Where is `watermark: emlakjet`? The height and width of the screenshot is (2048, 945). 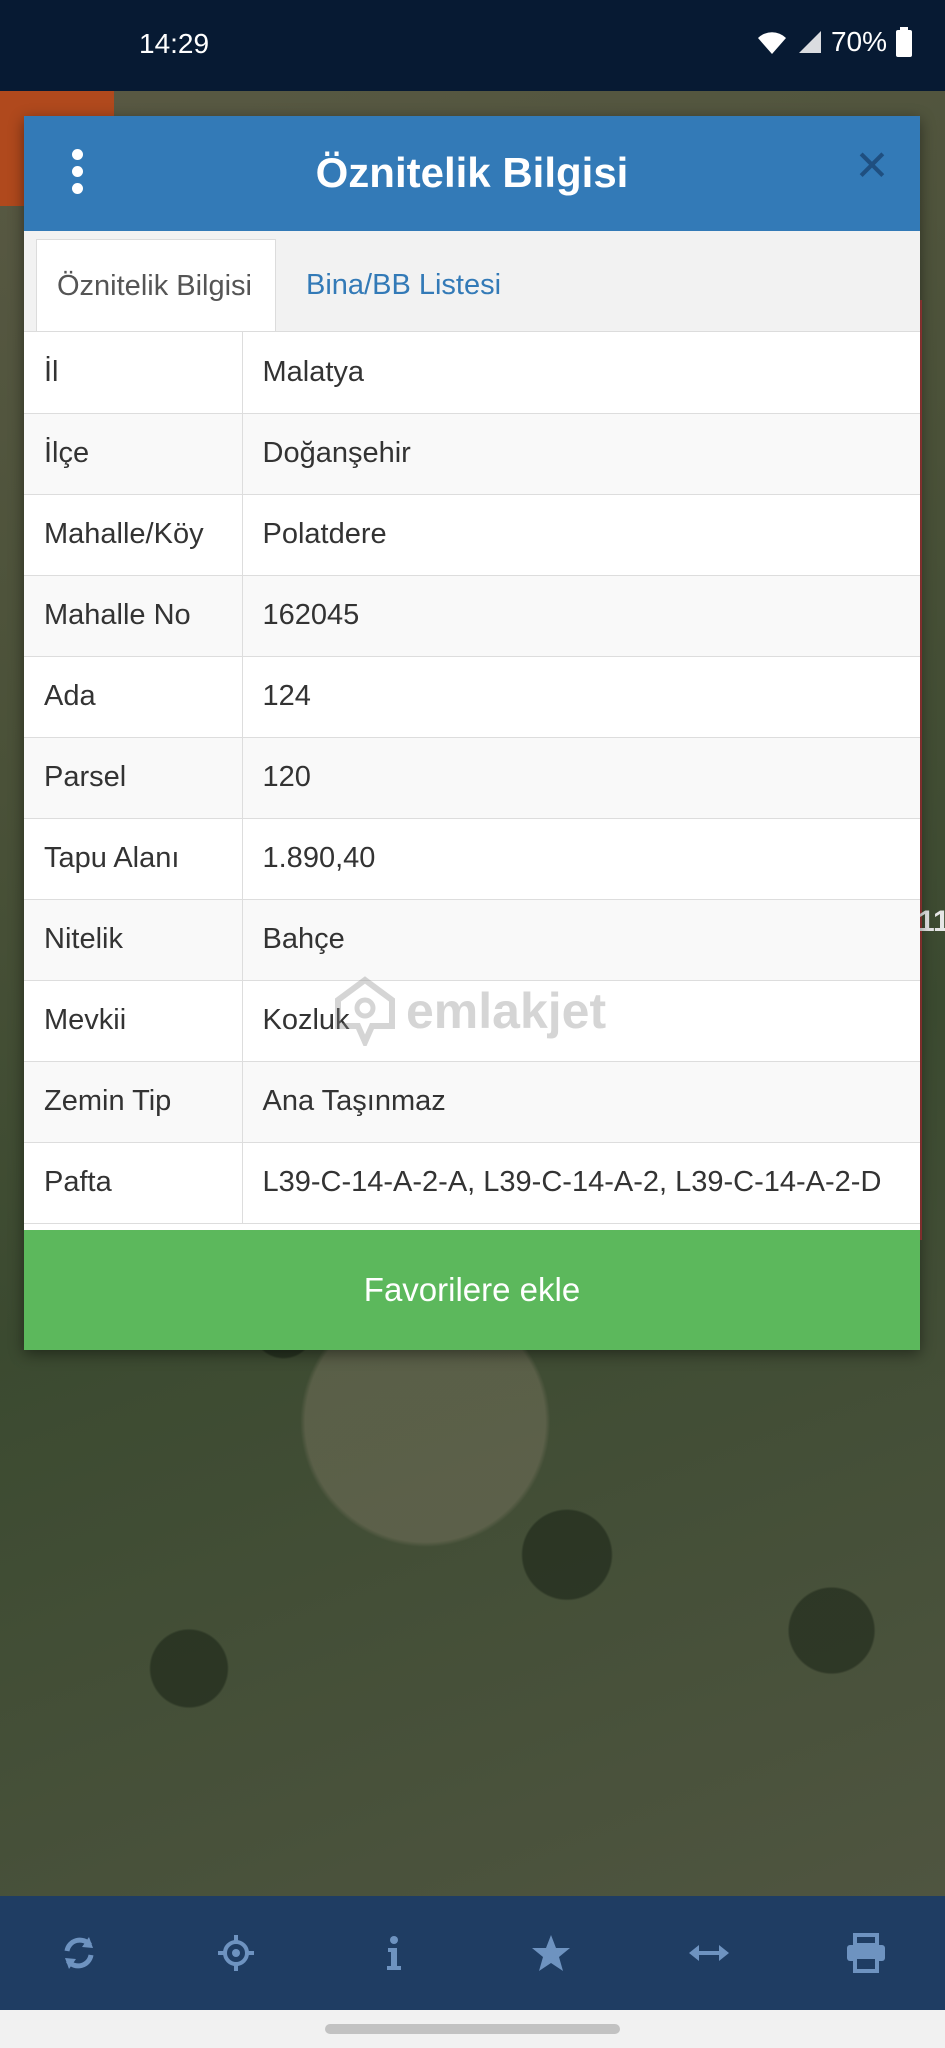
watermark: emlakjet is located at coordinates (470, 1011).